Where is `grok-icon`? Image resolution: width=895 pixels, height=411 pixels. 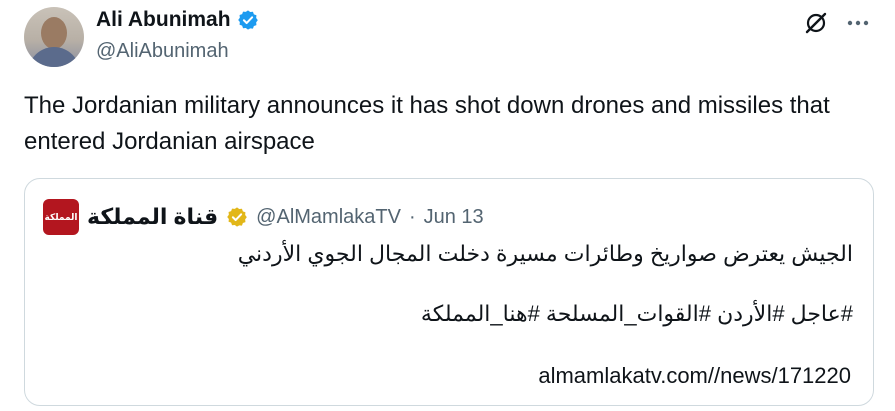 grok-icon is located at coordinates (816, 23).